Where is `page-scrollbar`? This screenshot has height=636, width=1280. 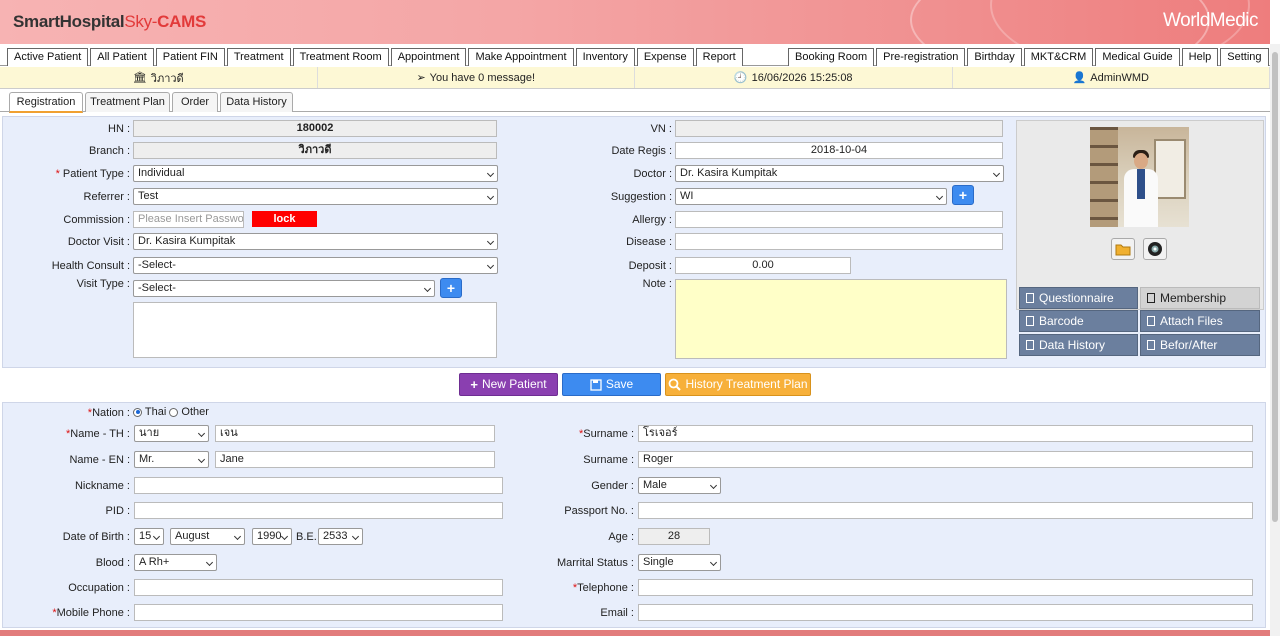
page-scrollbar is located at coordinates (1275, 340).